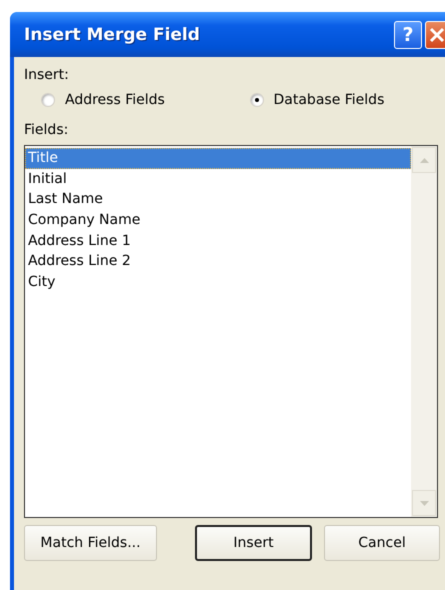 The width and height of the screenshot is (445, 590). I want to click on scroll-down-button, so click(424, 503).